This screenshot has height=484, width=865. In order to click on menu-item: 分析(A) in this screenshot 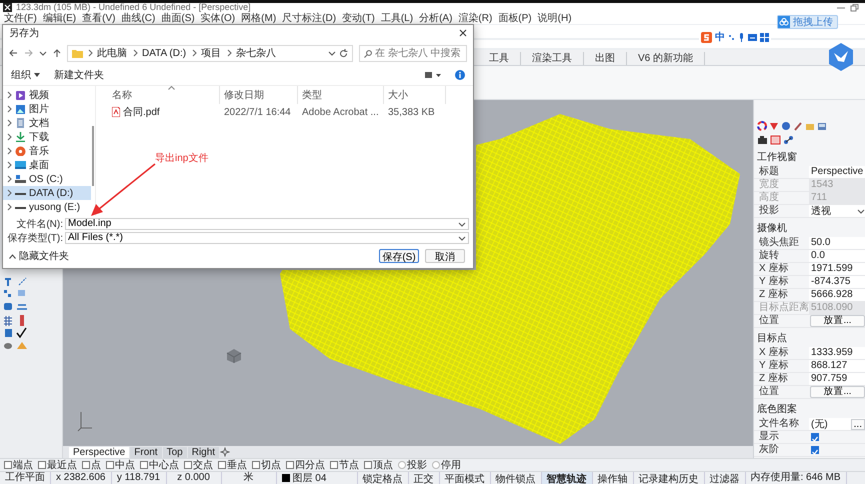, I will do `click(436, 18)`.